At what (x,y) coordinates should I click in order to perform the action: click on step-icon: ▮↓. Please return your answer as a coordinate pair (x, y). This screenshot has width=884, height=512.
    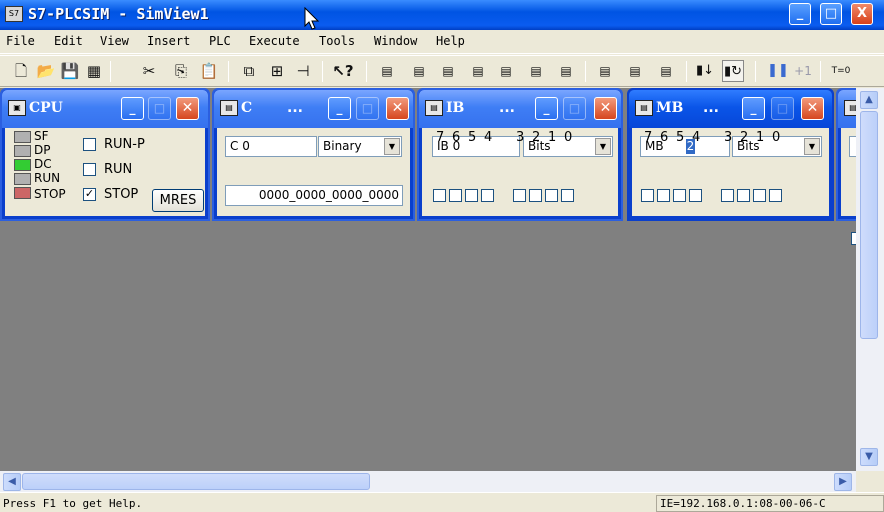
    Looking at the image, I should click on (705, 71).